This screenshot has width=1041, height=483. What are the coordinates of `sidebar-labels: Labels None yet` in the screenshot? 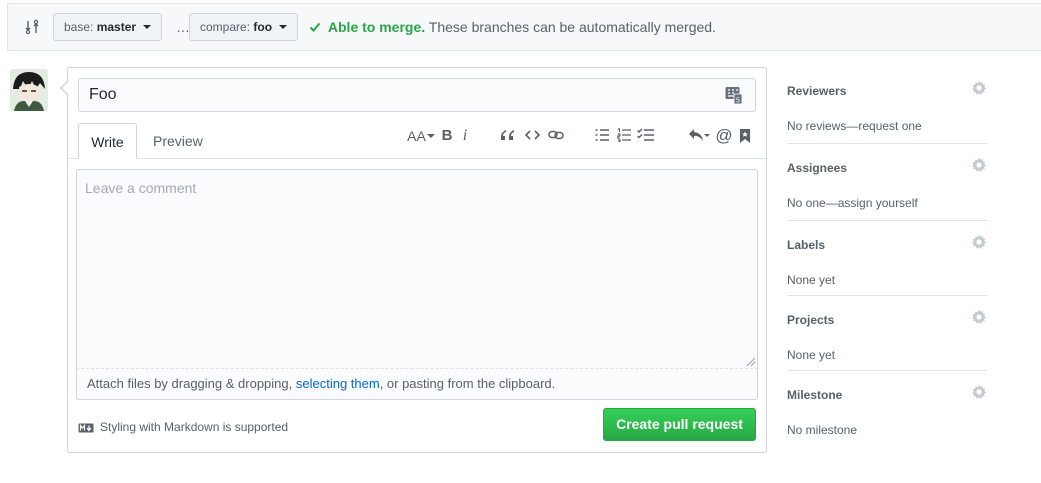 It's located at (887, 260).